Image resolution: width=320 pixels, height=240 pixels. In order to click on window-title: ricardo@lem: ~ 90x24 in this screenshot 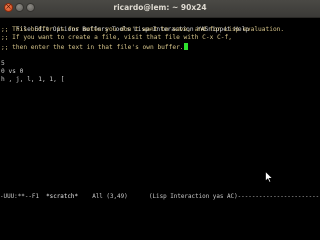, I will do `click(160, 7)`.